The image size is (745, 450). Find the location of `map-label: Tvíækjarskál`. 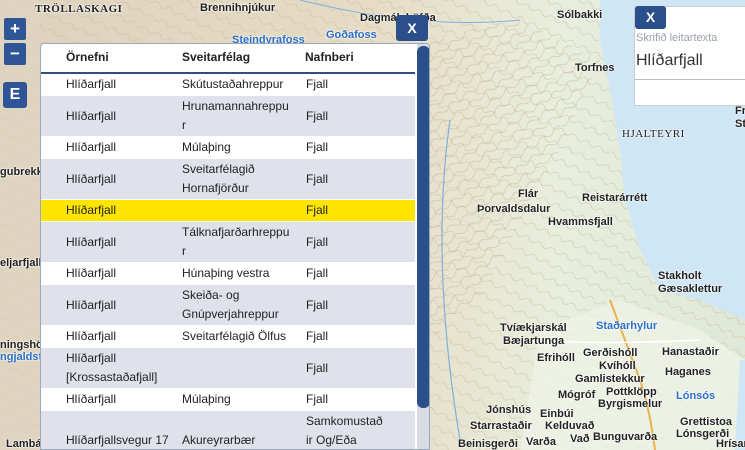

map-label: Tvíækjarskál is located at coordinates (533, 328).